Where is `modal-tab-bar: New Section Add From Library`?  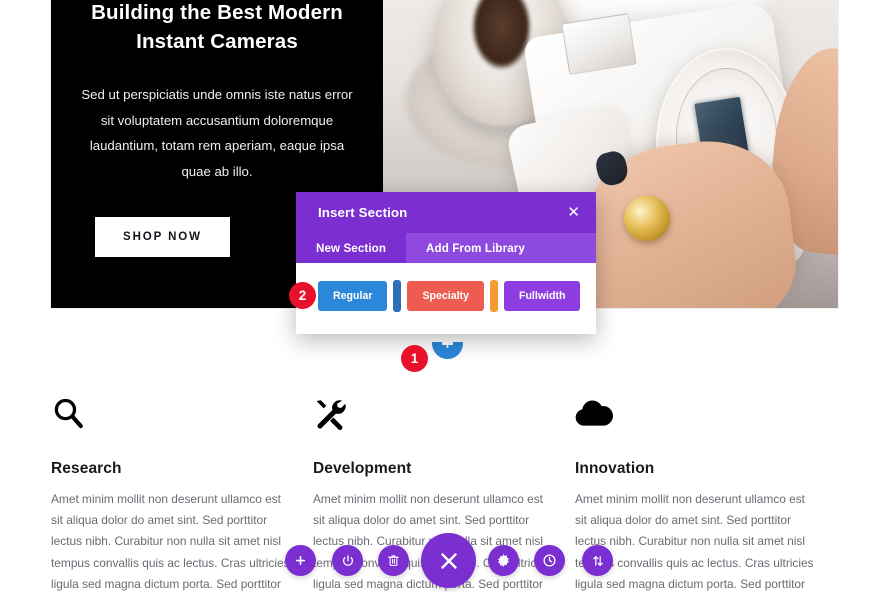 modal-tab-bar: New Section Add From Library is located at coordinates (446, 248).